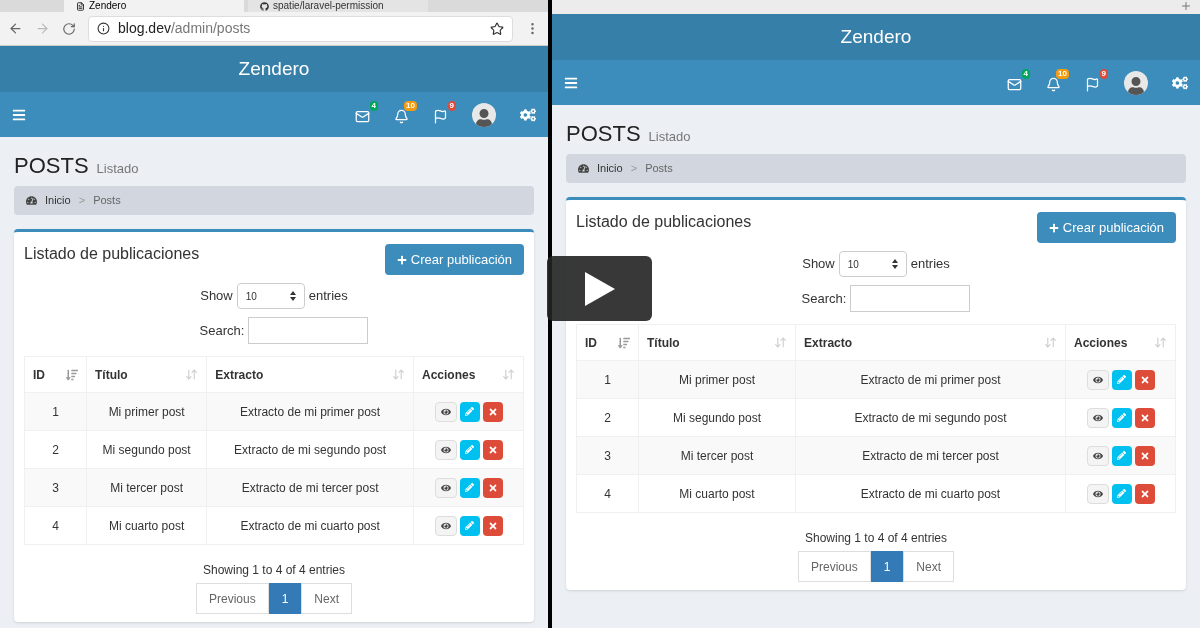  Describe the element at coordinates (583, 168) in the screenshot. I see `dashboard-icon` at that location.